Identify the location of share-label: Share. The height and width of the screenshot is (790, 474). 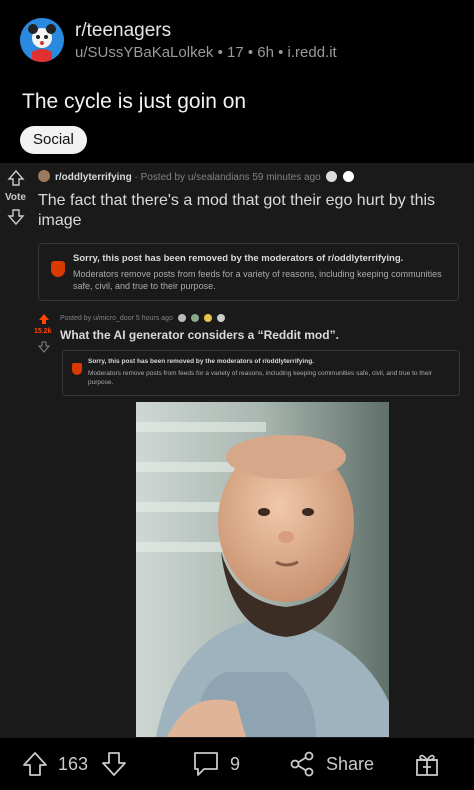
(350, 763).